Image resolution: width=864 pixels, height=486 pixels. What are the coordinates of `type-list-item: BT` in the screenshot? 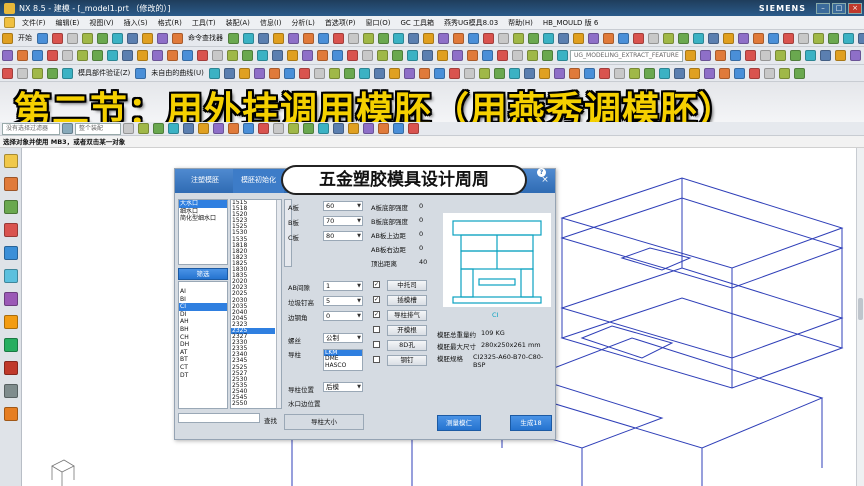 It's located at (203, 360).